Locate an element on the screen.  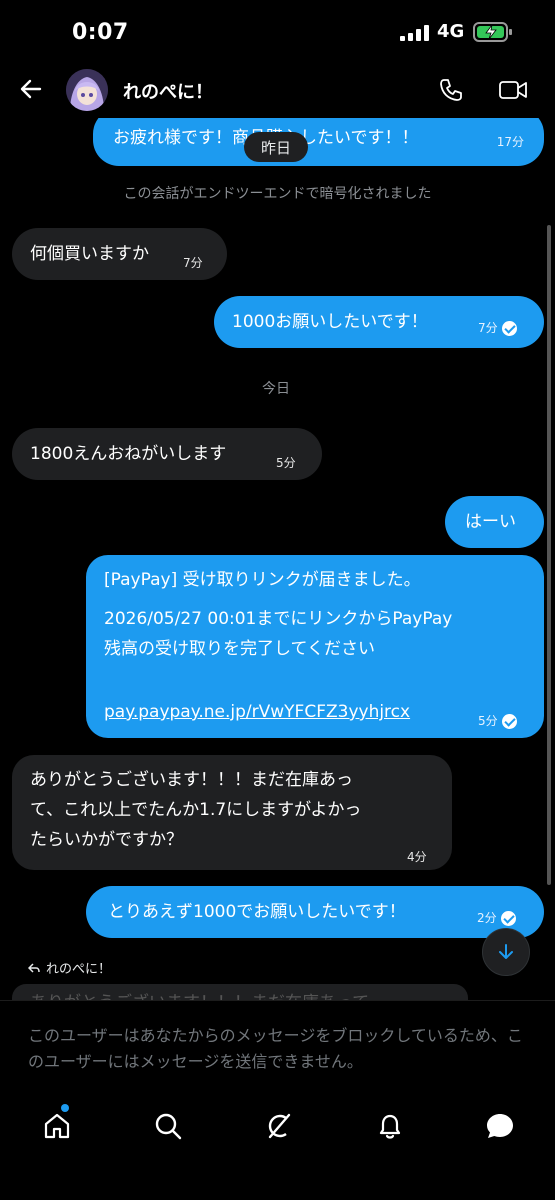
back-arrow-icon is located at coordinates (31, 89).